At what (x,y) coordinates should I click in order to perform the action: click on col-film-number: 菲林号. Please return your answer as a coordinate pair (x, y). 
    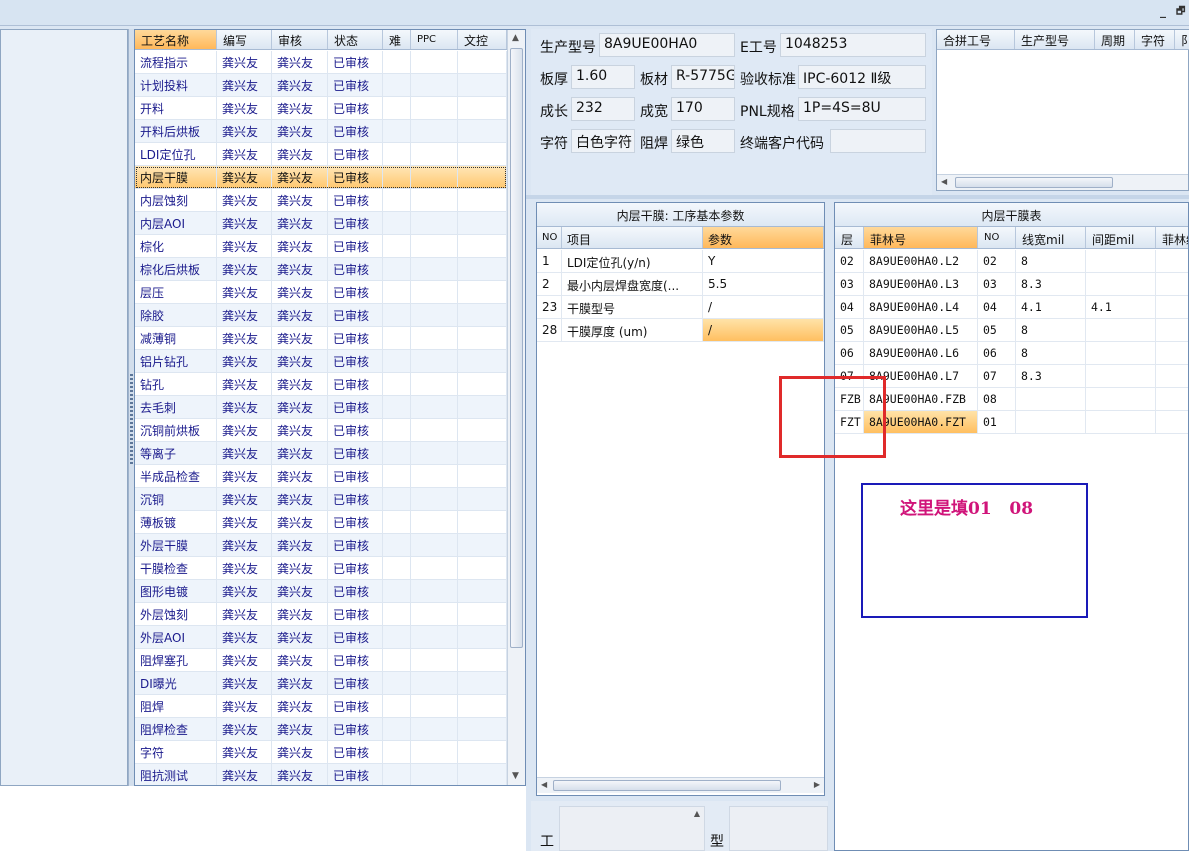
    Looking at the image, I should click on (921, 237).